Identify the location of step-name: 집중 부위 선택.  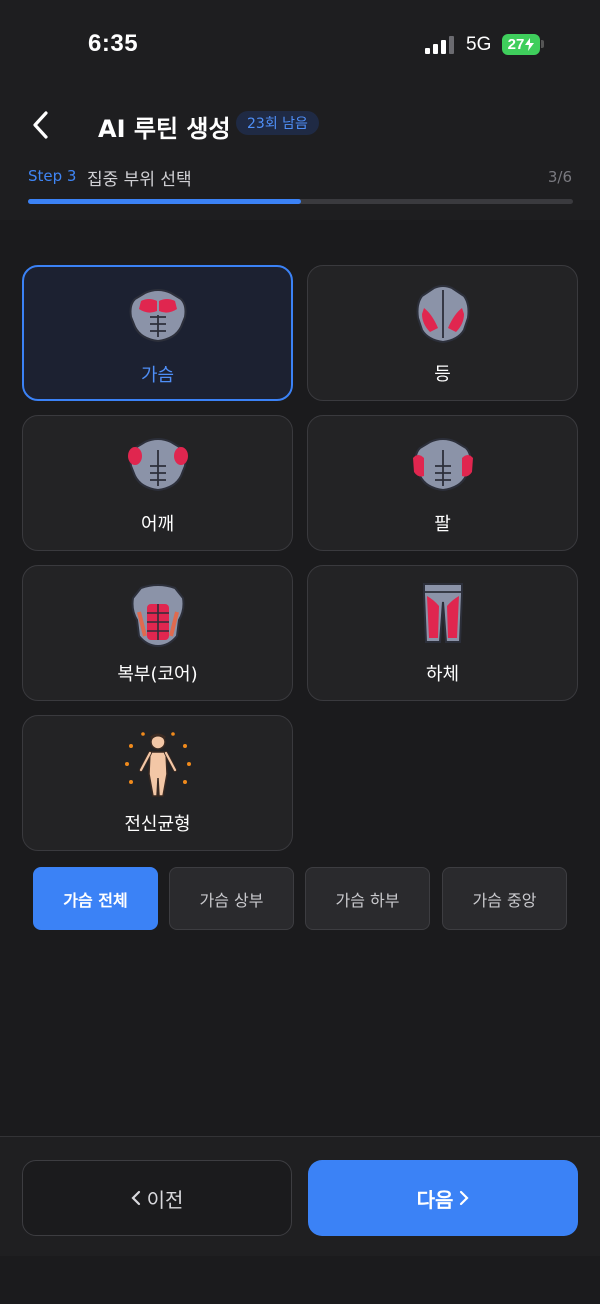
(139, 180).